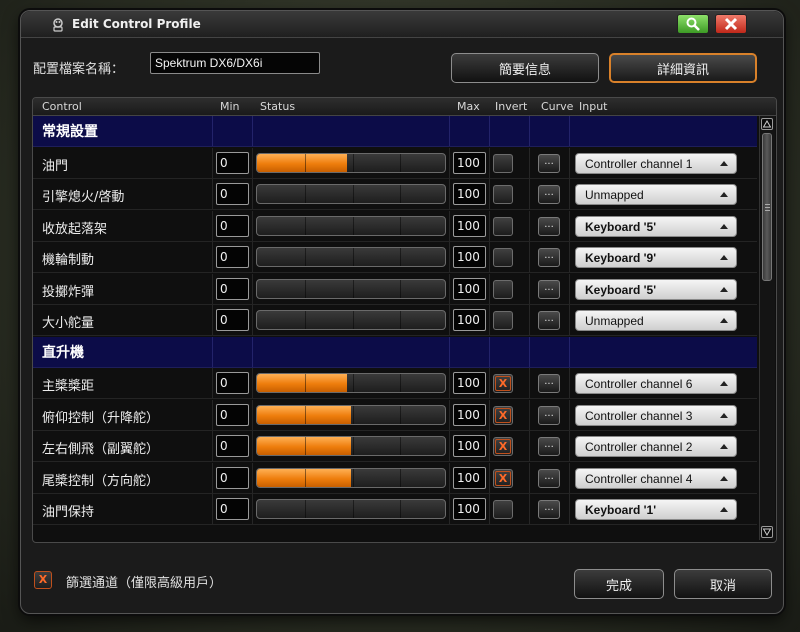 The width and height of the screenshot is (800, 632). What do you see at coordinates (43, 580) in the screenshot?
I see `filter-channels-checkbox: X` at bounding box center [43, 580].